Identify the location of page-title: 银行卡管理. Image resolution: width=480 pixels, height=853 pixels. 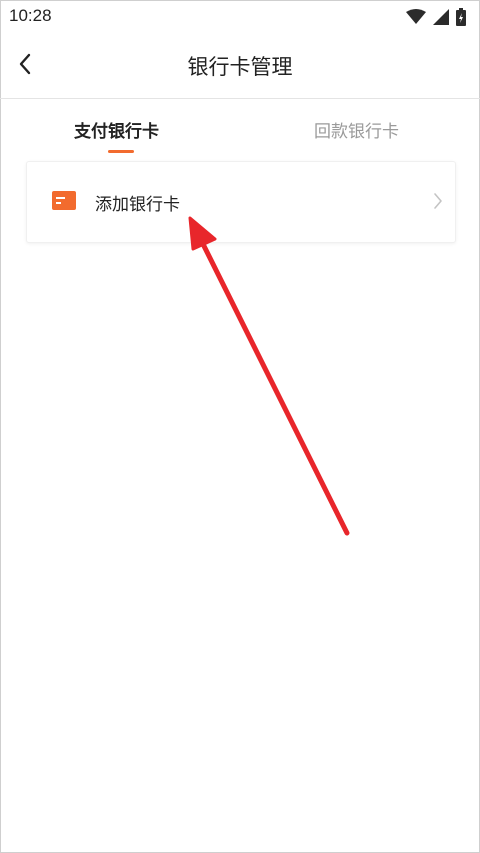
(240, 67).